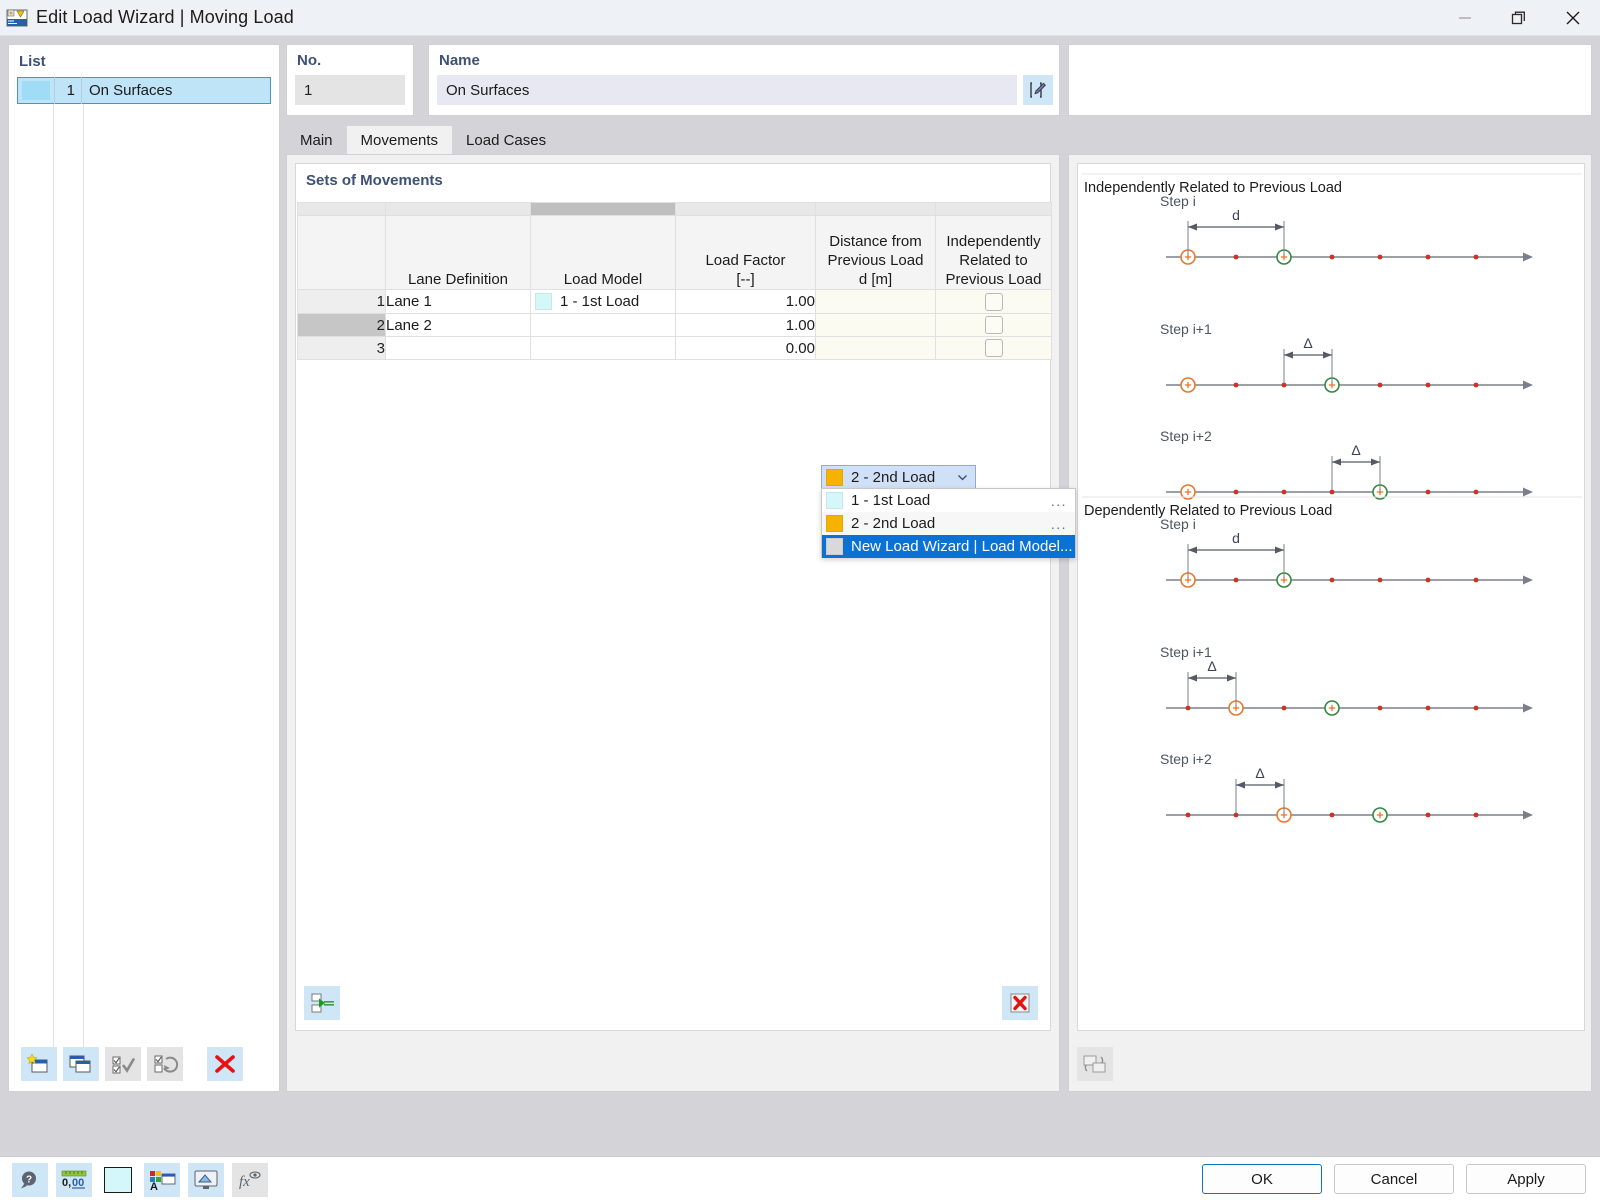 The width and height of the screenshot is (1600, 1200). What do you see at coordinates (74, 1180) in the screenshot?
I see `decimal-places-icon: 0, 00` at bounding box center [74, 1180].